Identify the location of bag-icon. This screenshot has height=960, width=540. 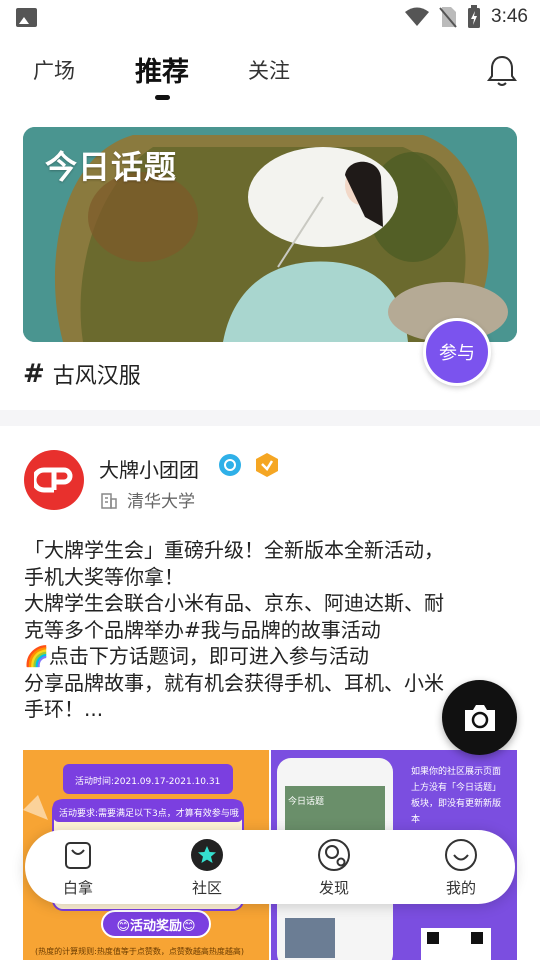
(78, 855).